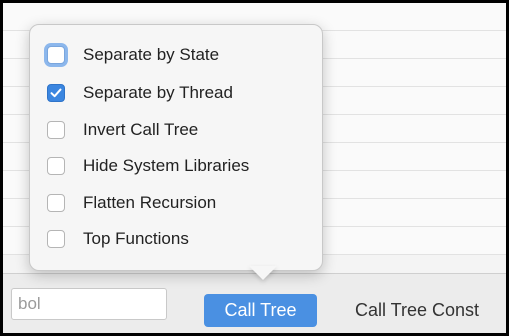 This screenshot has height=336, width=509. I want to click on option-label: Separate by State, so click(151, 54).